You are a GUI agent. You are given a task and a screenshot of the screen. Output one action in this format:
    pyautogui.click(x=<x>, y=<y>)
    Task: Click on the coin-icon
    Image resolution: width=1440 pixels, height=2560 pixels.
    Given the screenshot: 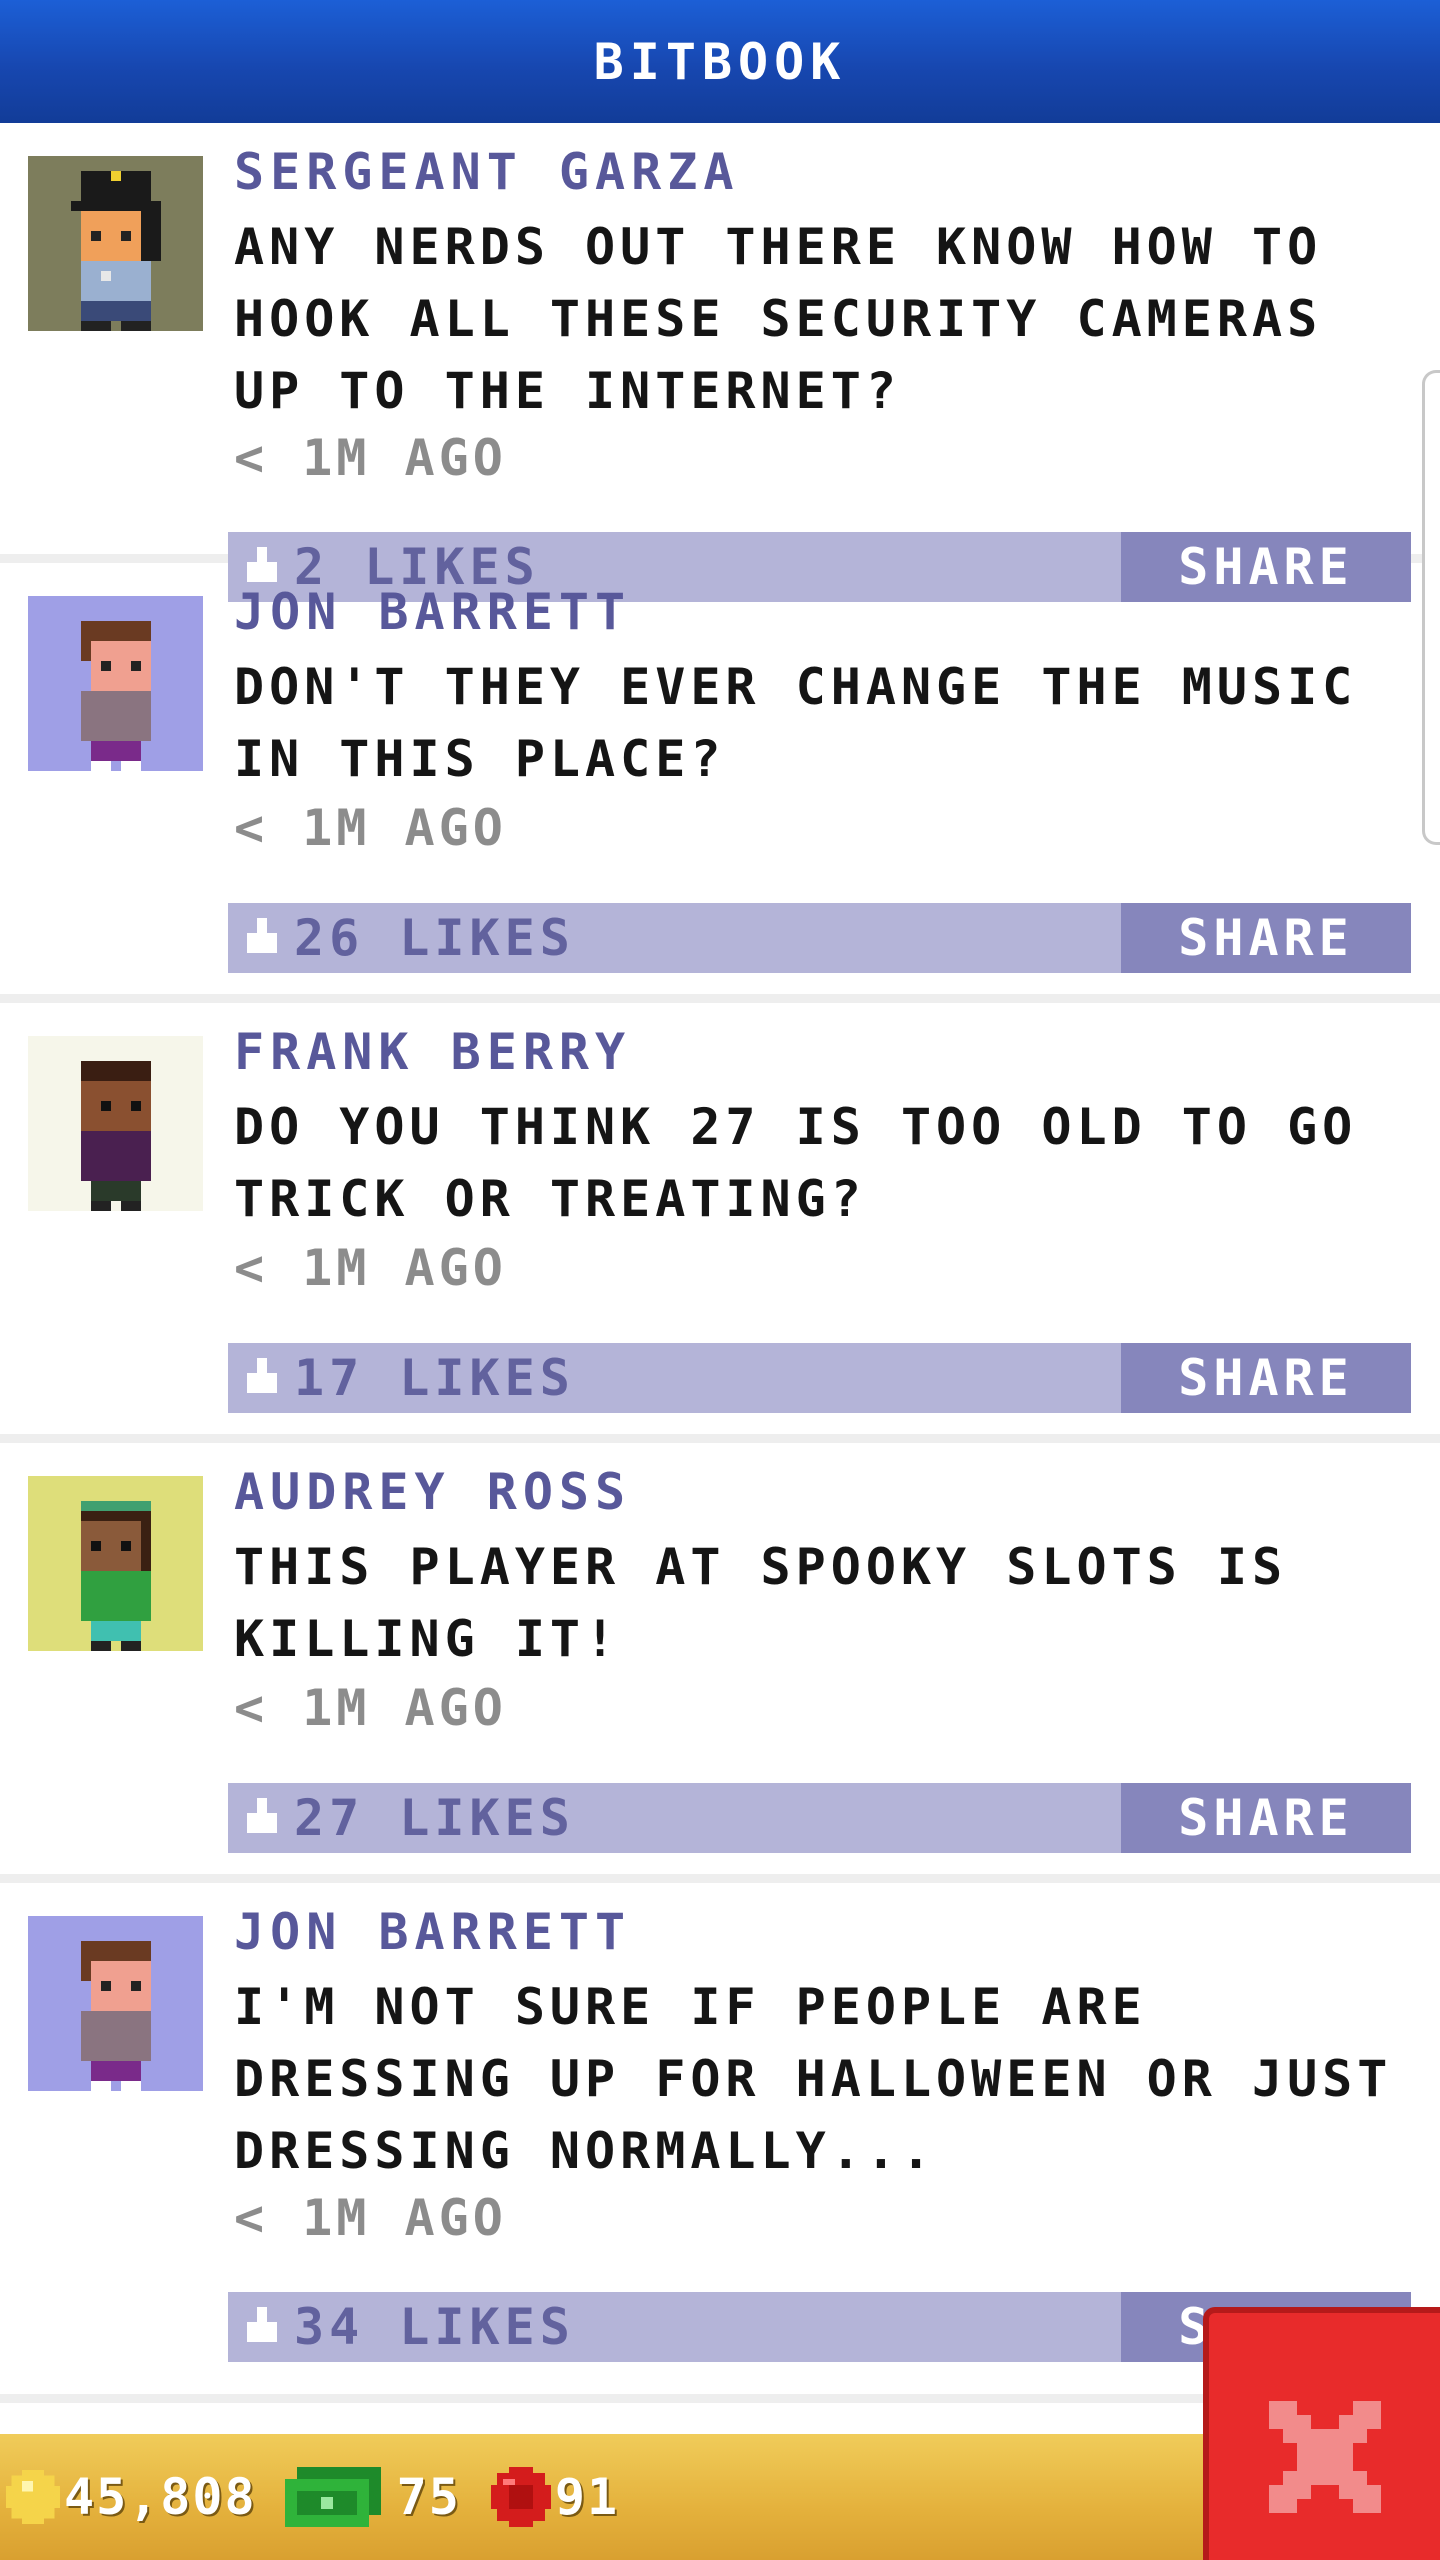 What is the action you would take?
    pyautogui.click(x=33, y=2497)
    